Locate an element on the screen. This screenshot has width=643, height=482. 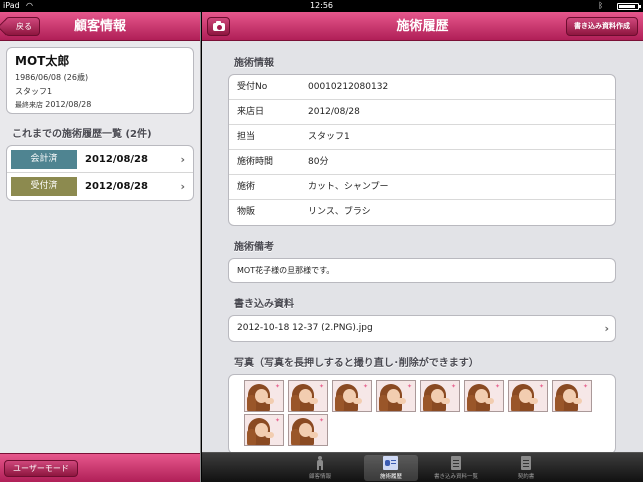
info-row: 物販 リンス、ブラシ is located at coordinates (422, 212).